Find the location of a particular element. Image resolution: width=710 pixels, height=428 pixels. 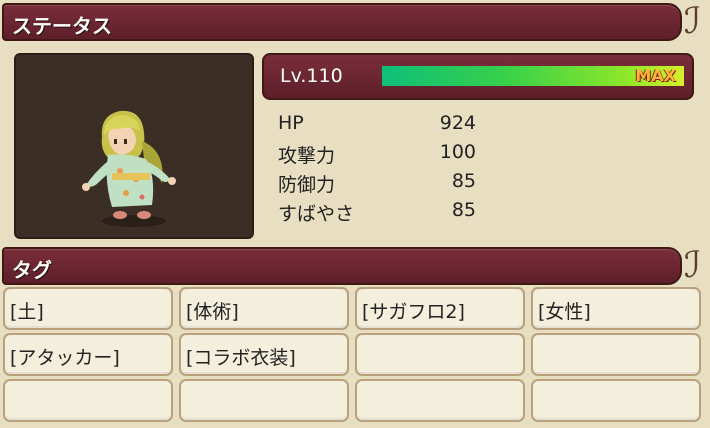

tag-item: [アタッカー] is located at coordinates (88, 354).